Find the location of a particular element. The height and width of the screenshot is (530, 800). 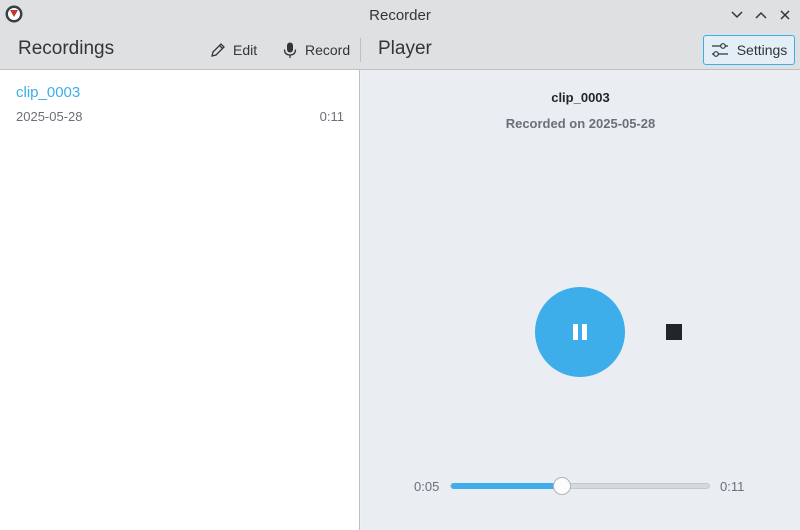

record-label: Record is located at coordinates (328, 50).